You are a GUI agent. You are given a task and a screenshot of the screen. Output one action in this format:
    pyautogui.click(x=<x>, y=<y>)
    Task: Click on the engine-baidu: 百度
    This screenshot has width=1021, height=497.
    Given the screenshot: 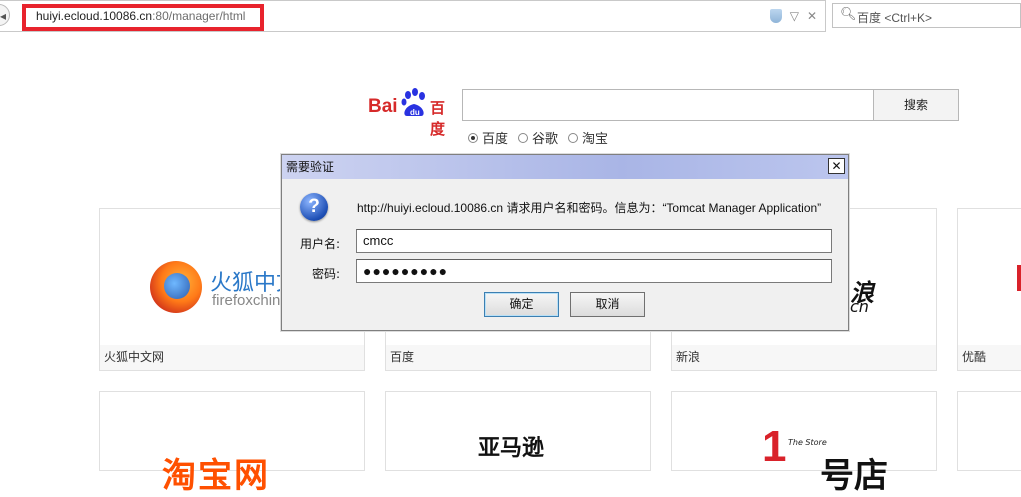 What is the action you would take?
    pyautogui.click(x=488, y=137)
    